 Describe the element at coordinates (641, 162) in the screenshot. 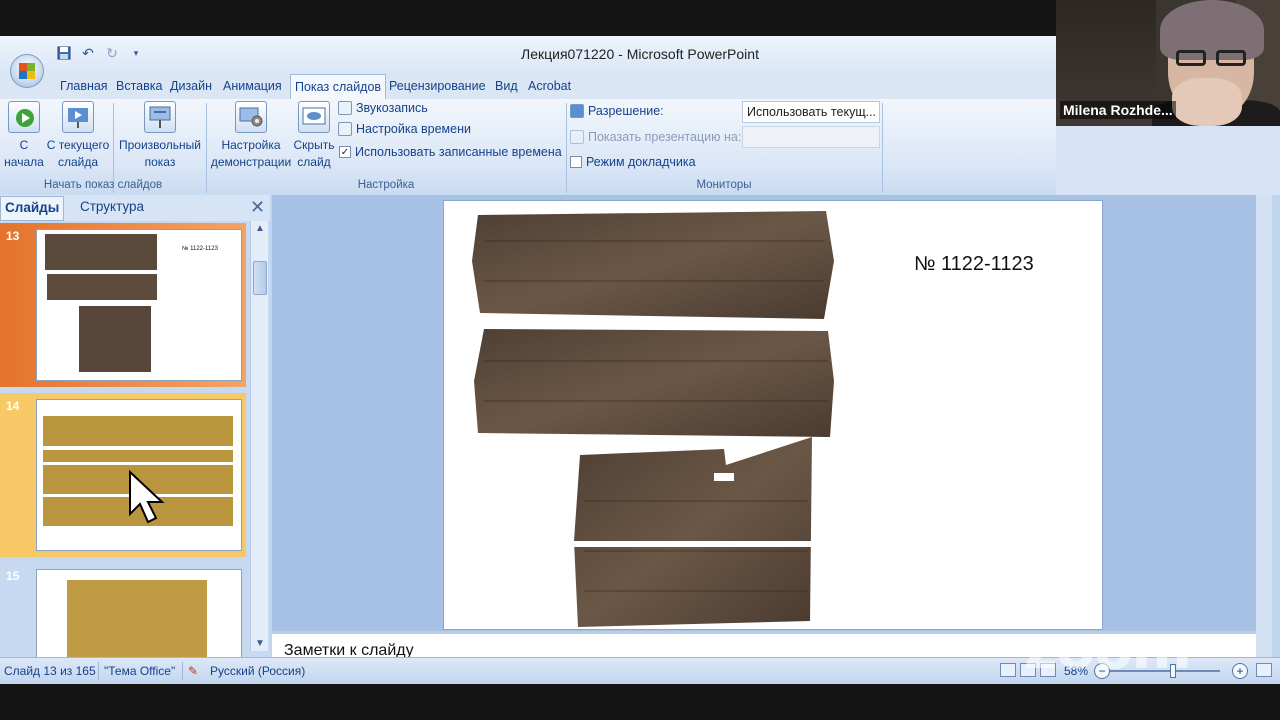

I see `presenter-view-label: Режим докладчика` at that location.